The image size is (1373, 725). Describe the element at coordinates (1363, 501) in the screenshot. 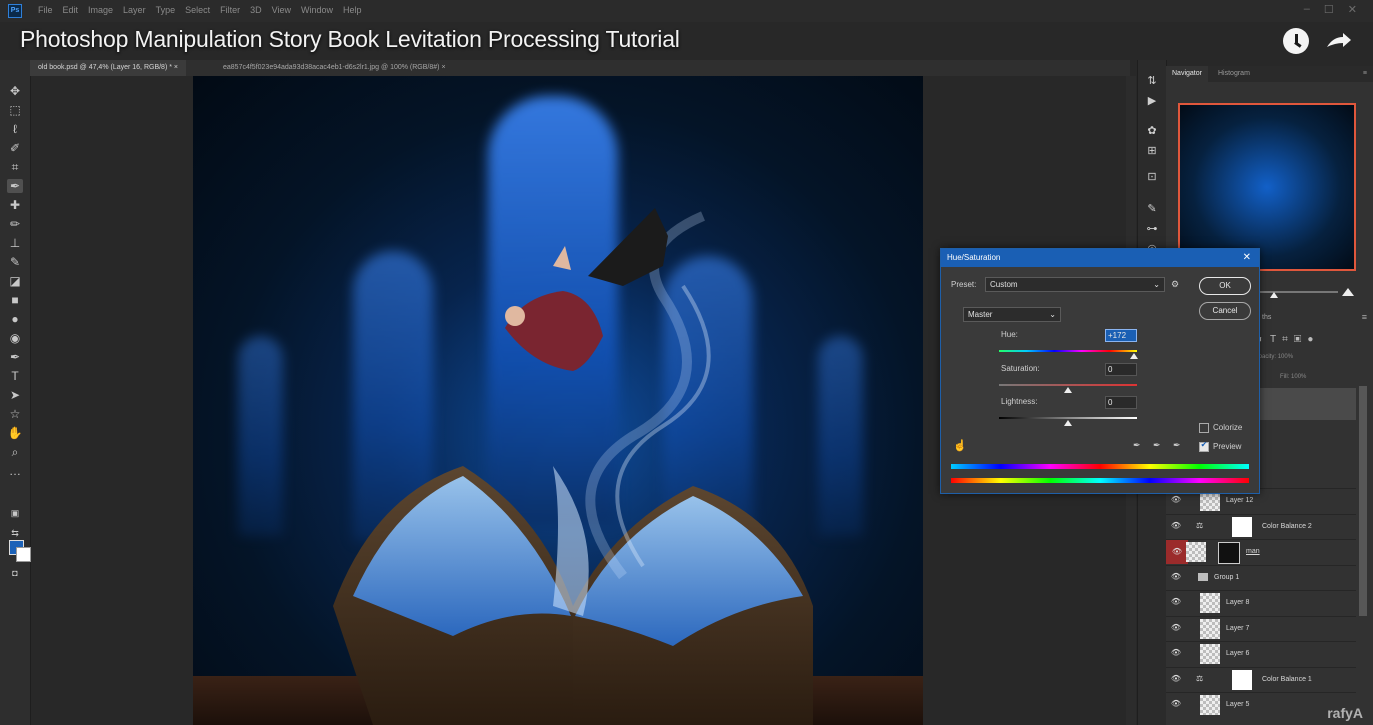

I see `layers-scrollbar` at that location.